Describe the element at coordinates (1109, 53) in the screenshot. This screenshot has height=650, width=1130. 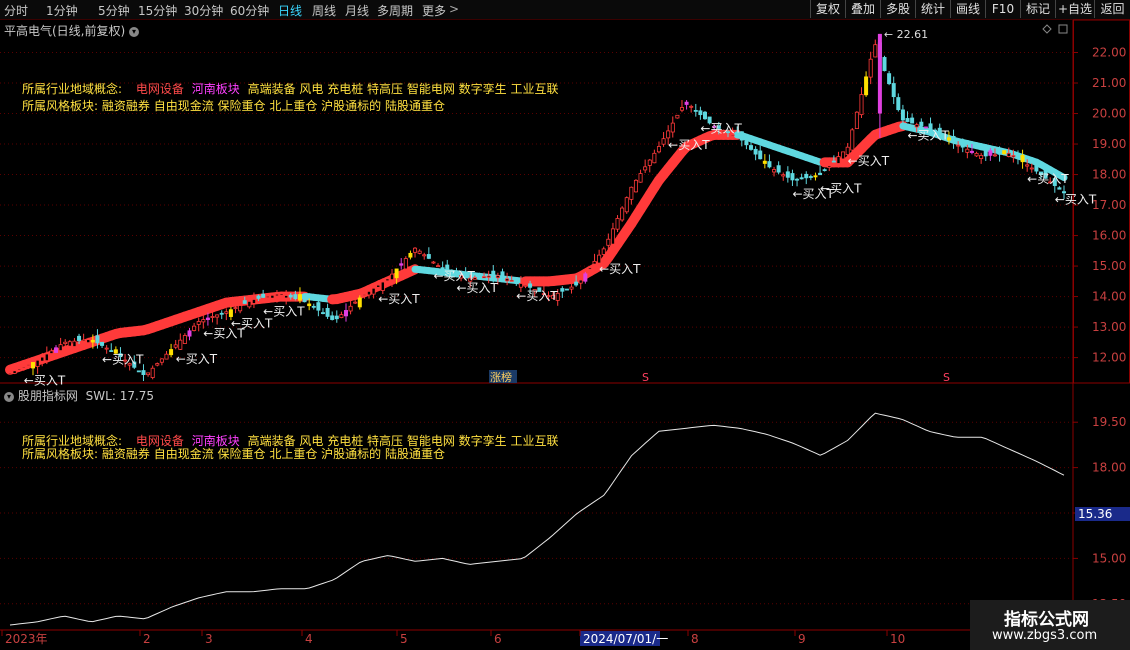
I see `y-tick-label: 22.00` at that location.